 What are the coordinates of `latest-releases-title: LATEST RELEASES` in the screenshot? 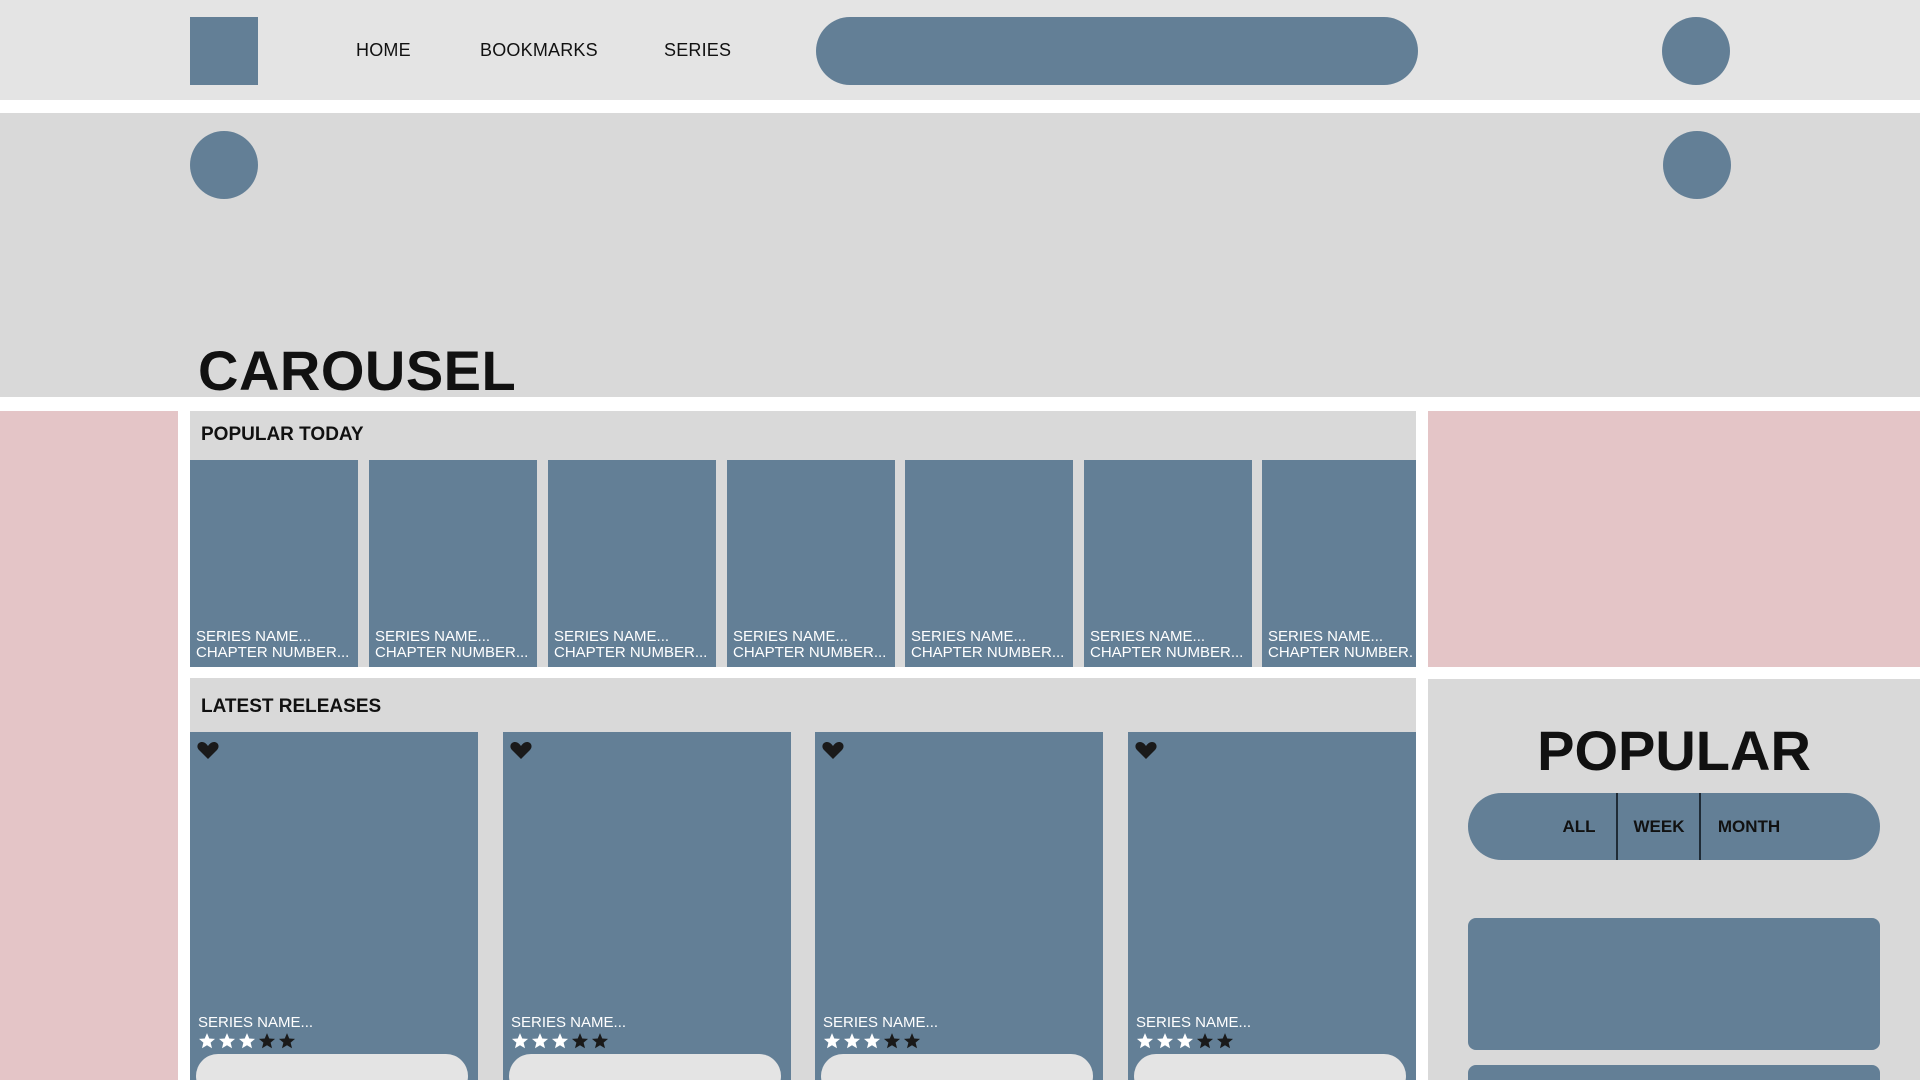 It's located at (291, 706).